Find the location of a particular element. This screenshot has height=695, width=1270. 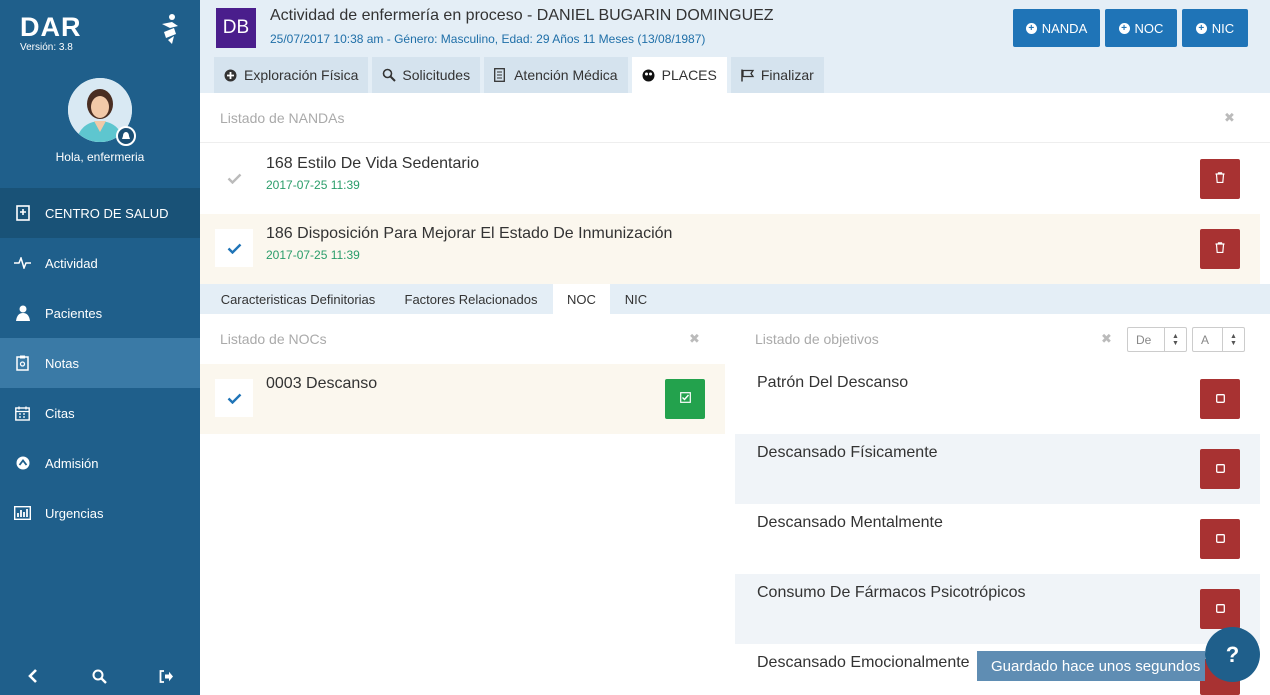

tab-label: Finalizar is located at coordinates (787, 75).